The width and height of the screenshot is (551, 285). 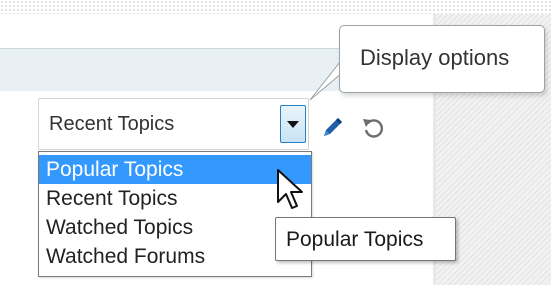 I want to click on dropdown-option-watched-topics: Watched Topics, so click(x=175, y=227).